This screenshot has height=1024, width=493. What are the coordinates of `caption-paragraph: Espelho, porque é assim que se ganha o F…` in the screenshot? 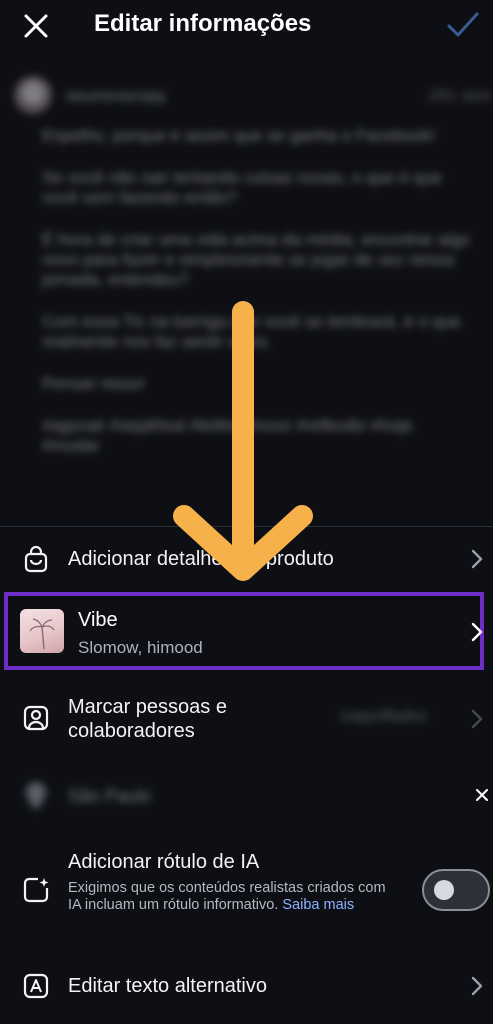 It's located at (239, 135).